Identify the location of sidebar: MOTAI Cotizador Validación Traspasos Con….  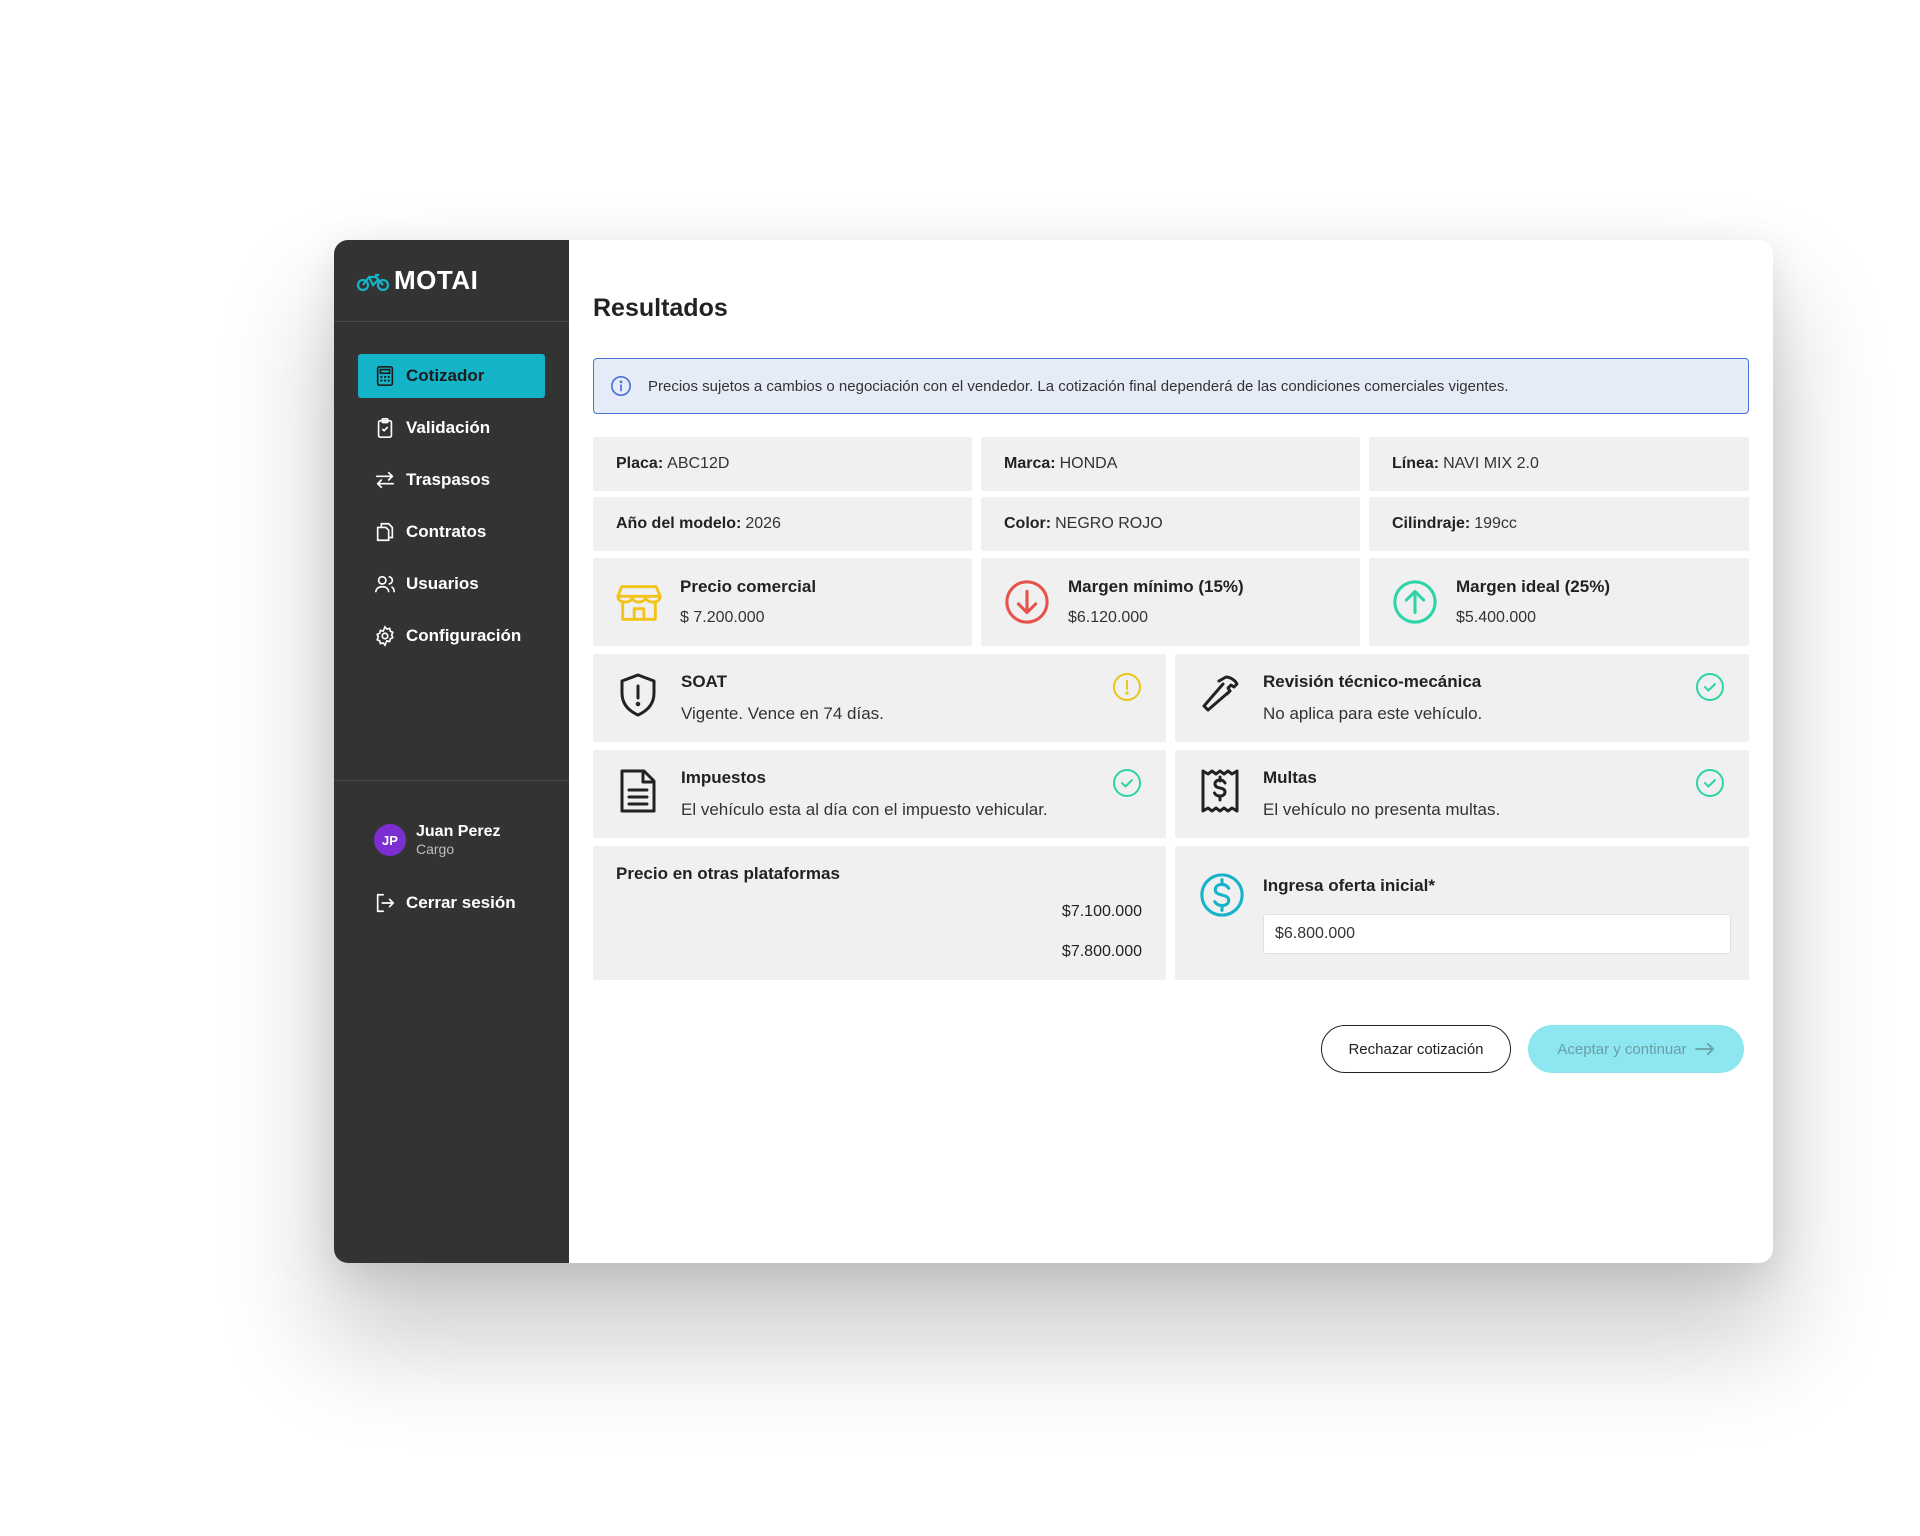
(451, 751).